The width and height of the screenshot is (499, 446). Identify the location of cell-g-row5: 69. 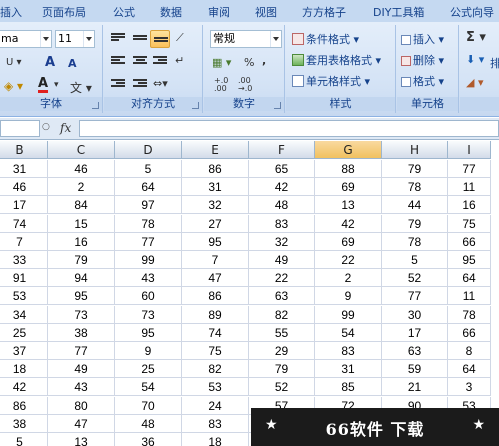
(348, 241).